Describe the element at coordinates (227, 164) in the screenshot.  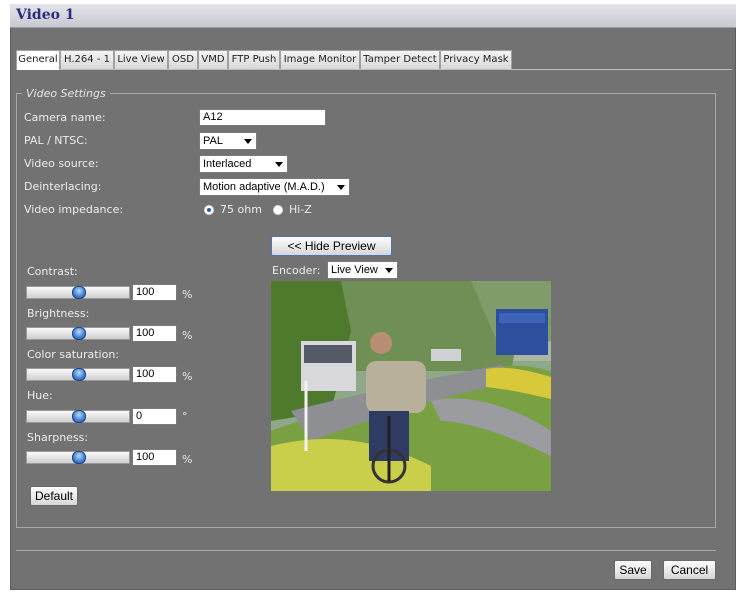
I see `video-source-value: Interlaced` at that location.